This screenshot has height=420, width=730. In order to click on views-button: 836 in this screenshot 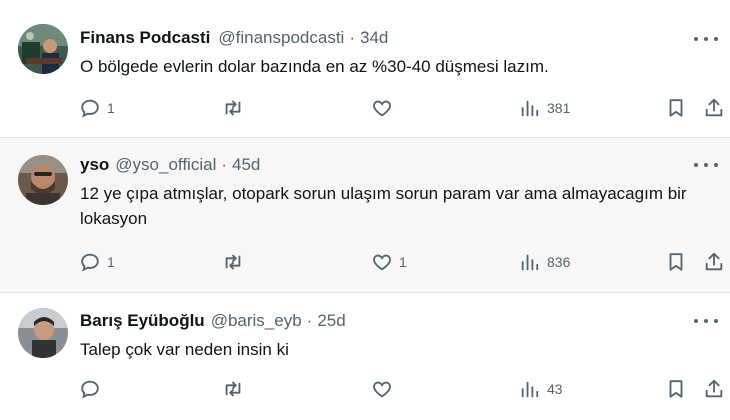, I will do `click(544, 262)`.